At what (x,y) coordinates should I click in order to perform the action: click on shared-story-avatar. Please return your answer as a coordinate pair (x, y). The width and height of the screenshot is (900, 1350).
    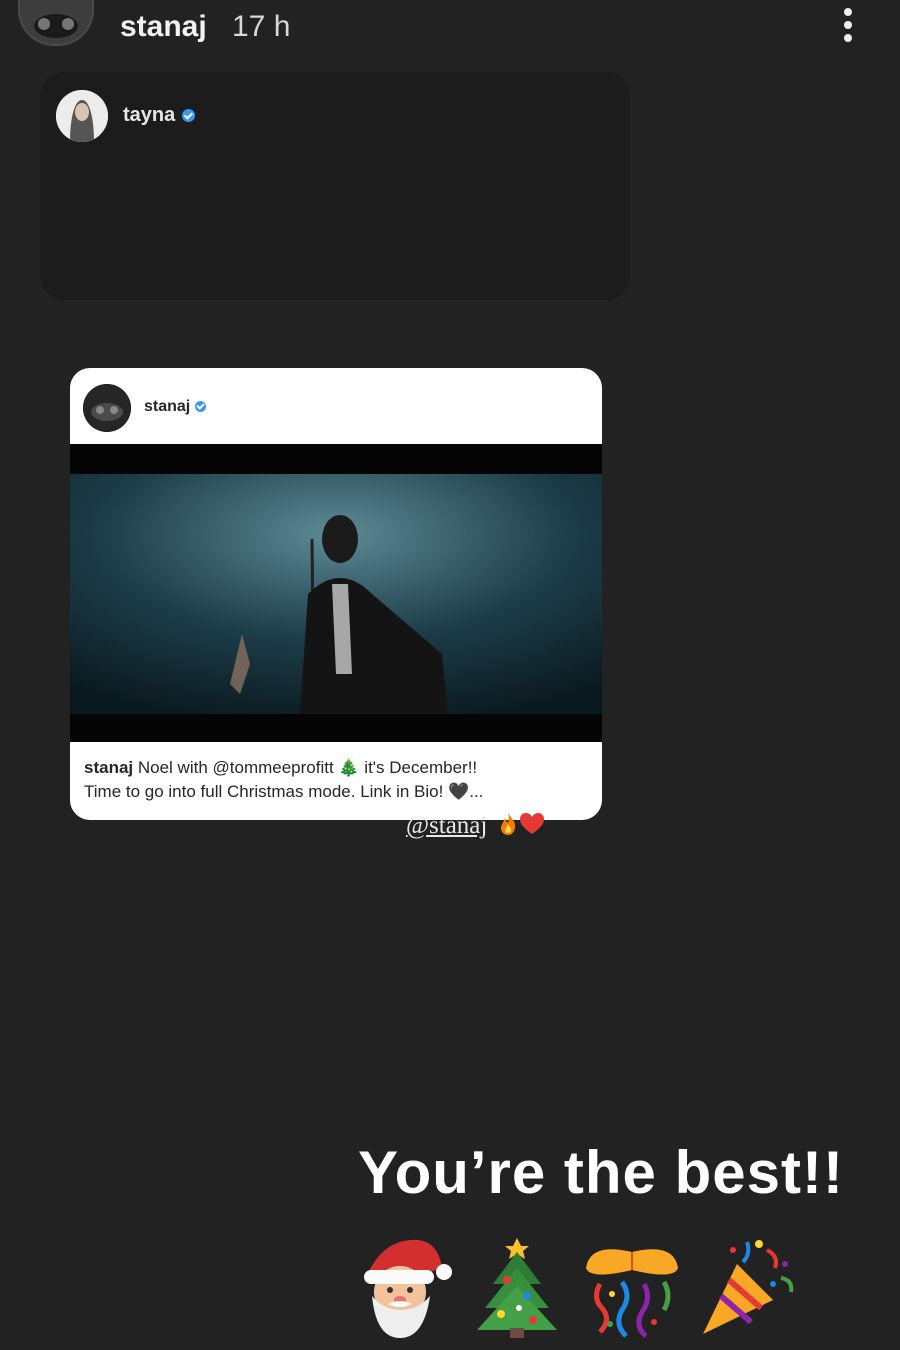
    Looking at the image, I should click on (82, 116).